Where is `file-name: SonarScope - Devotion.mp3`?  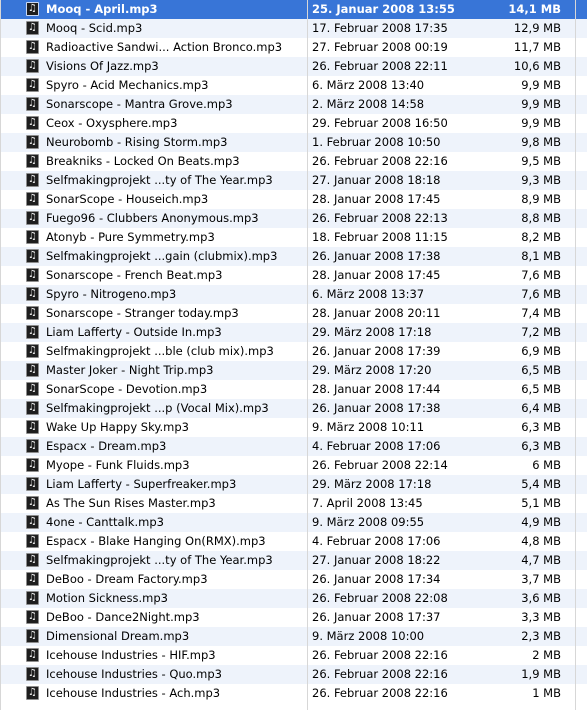
file-name: SonarScope - Devotion.mp3 is located at coordinates (176, 389).